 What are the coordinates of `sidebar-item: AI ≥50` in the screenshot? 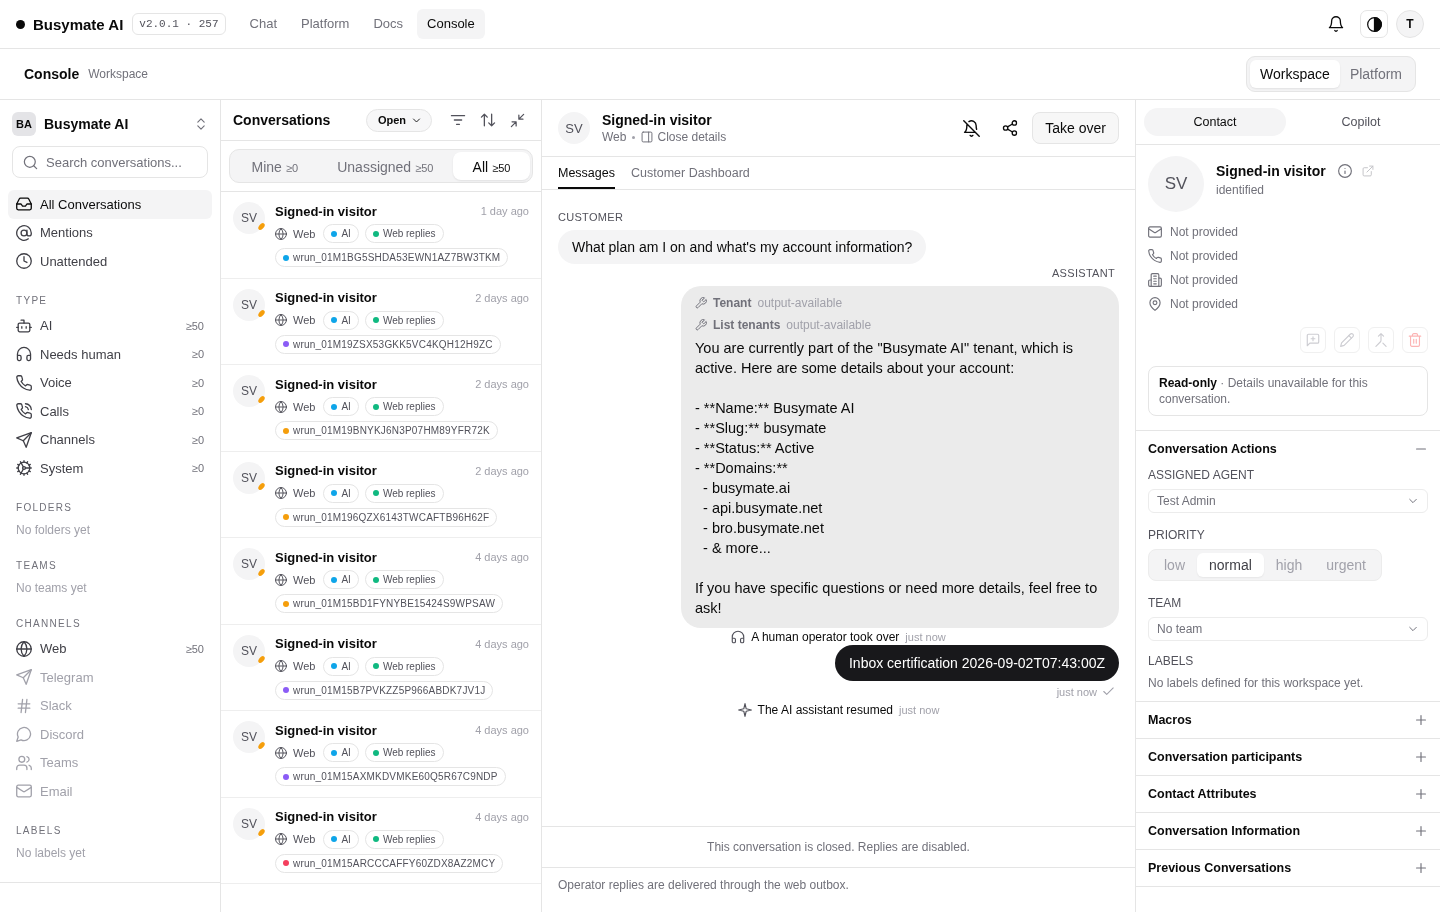 It's located at (110, 325).